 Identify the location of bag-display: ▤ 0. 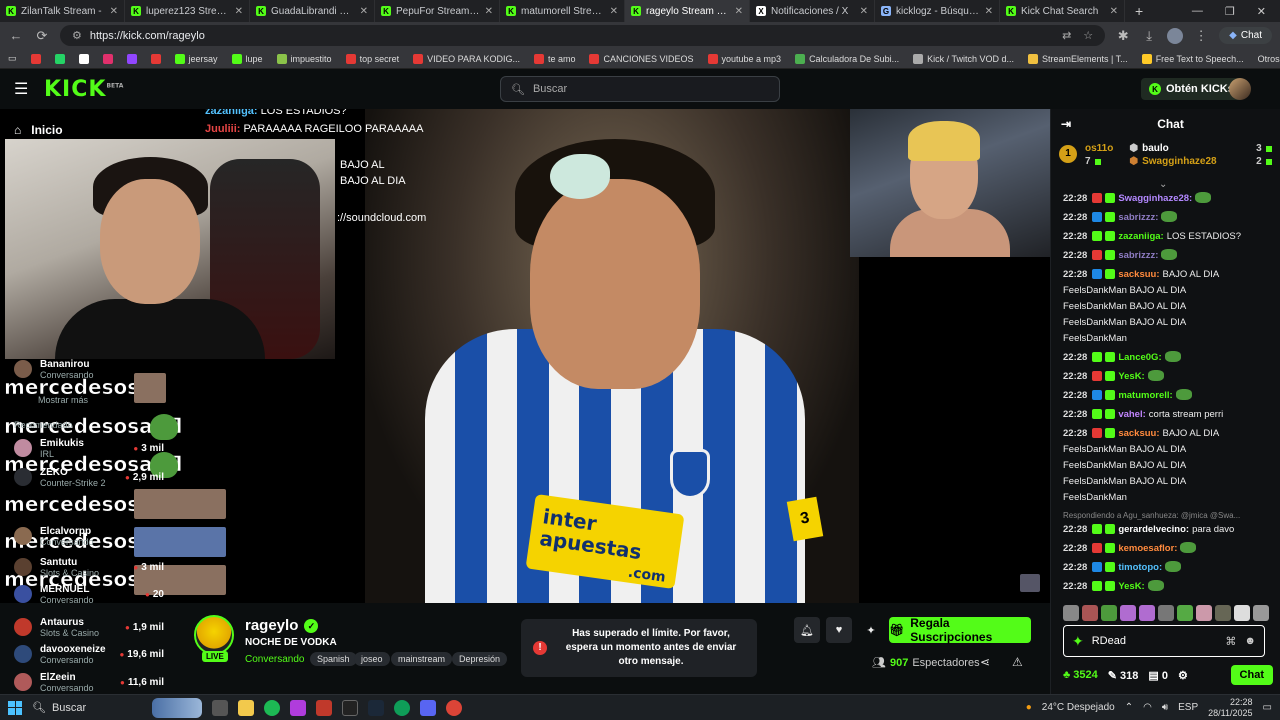
(1158, 675).